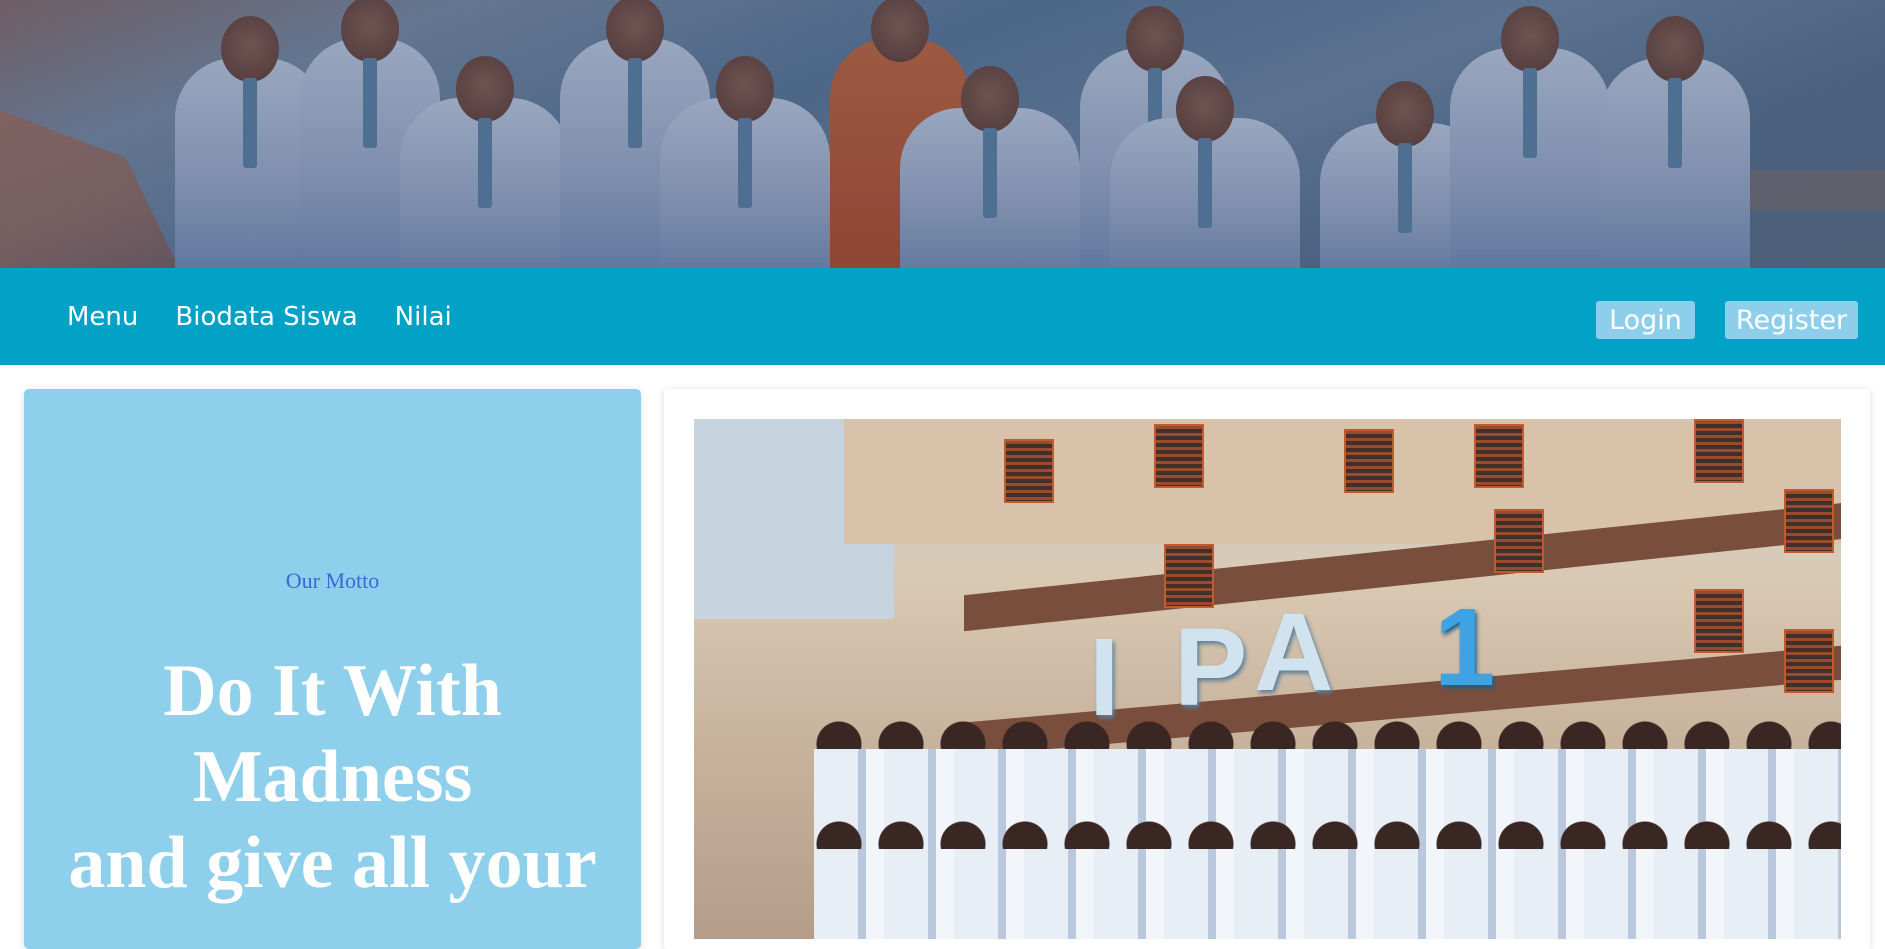  I want to click on motto-line: Do It With, so click(332, 691).